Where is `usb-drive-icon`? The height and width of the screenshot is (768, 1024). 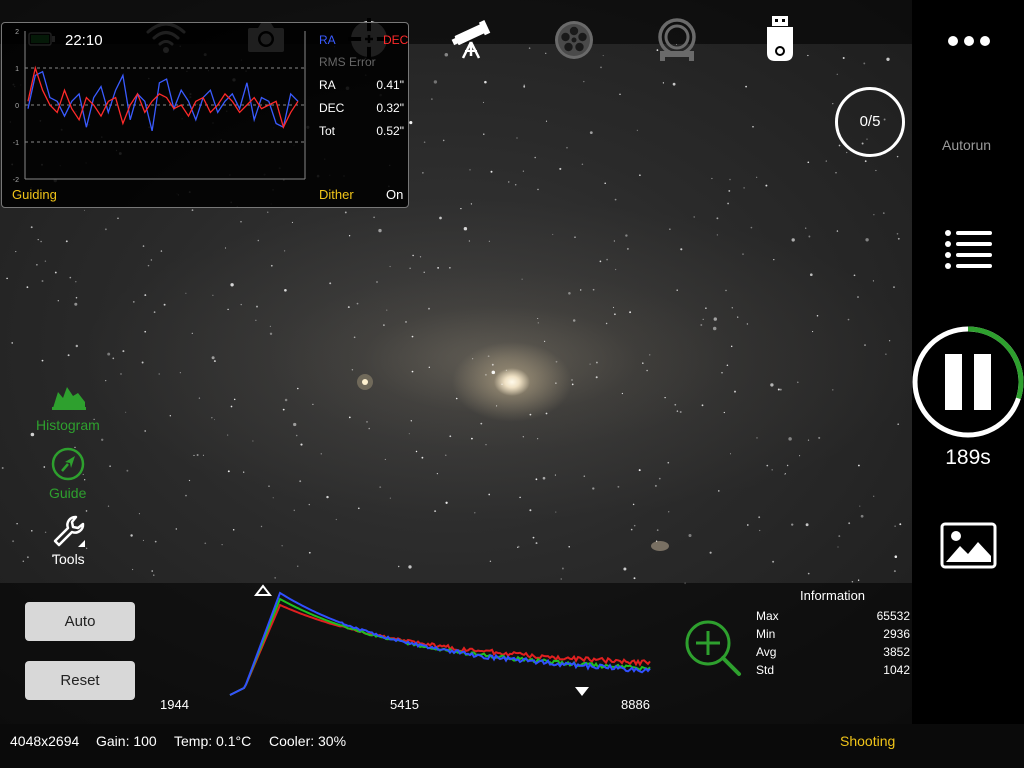
usb-drive-icon is located at coordinates (780, 39).